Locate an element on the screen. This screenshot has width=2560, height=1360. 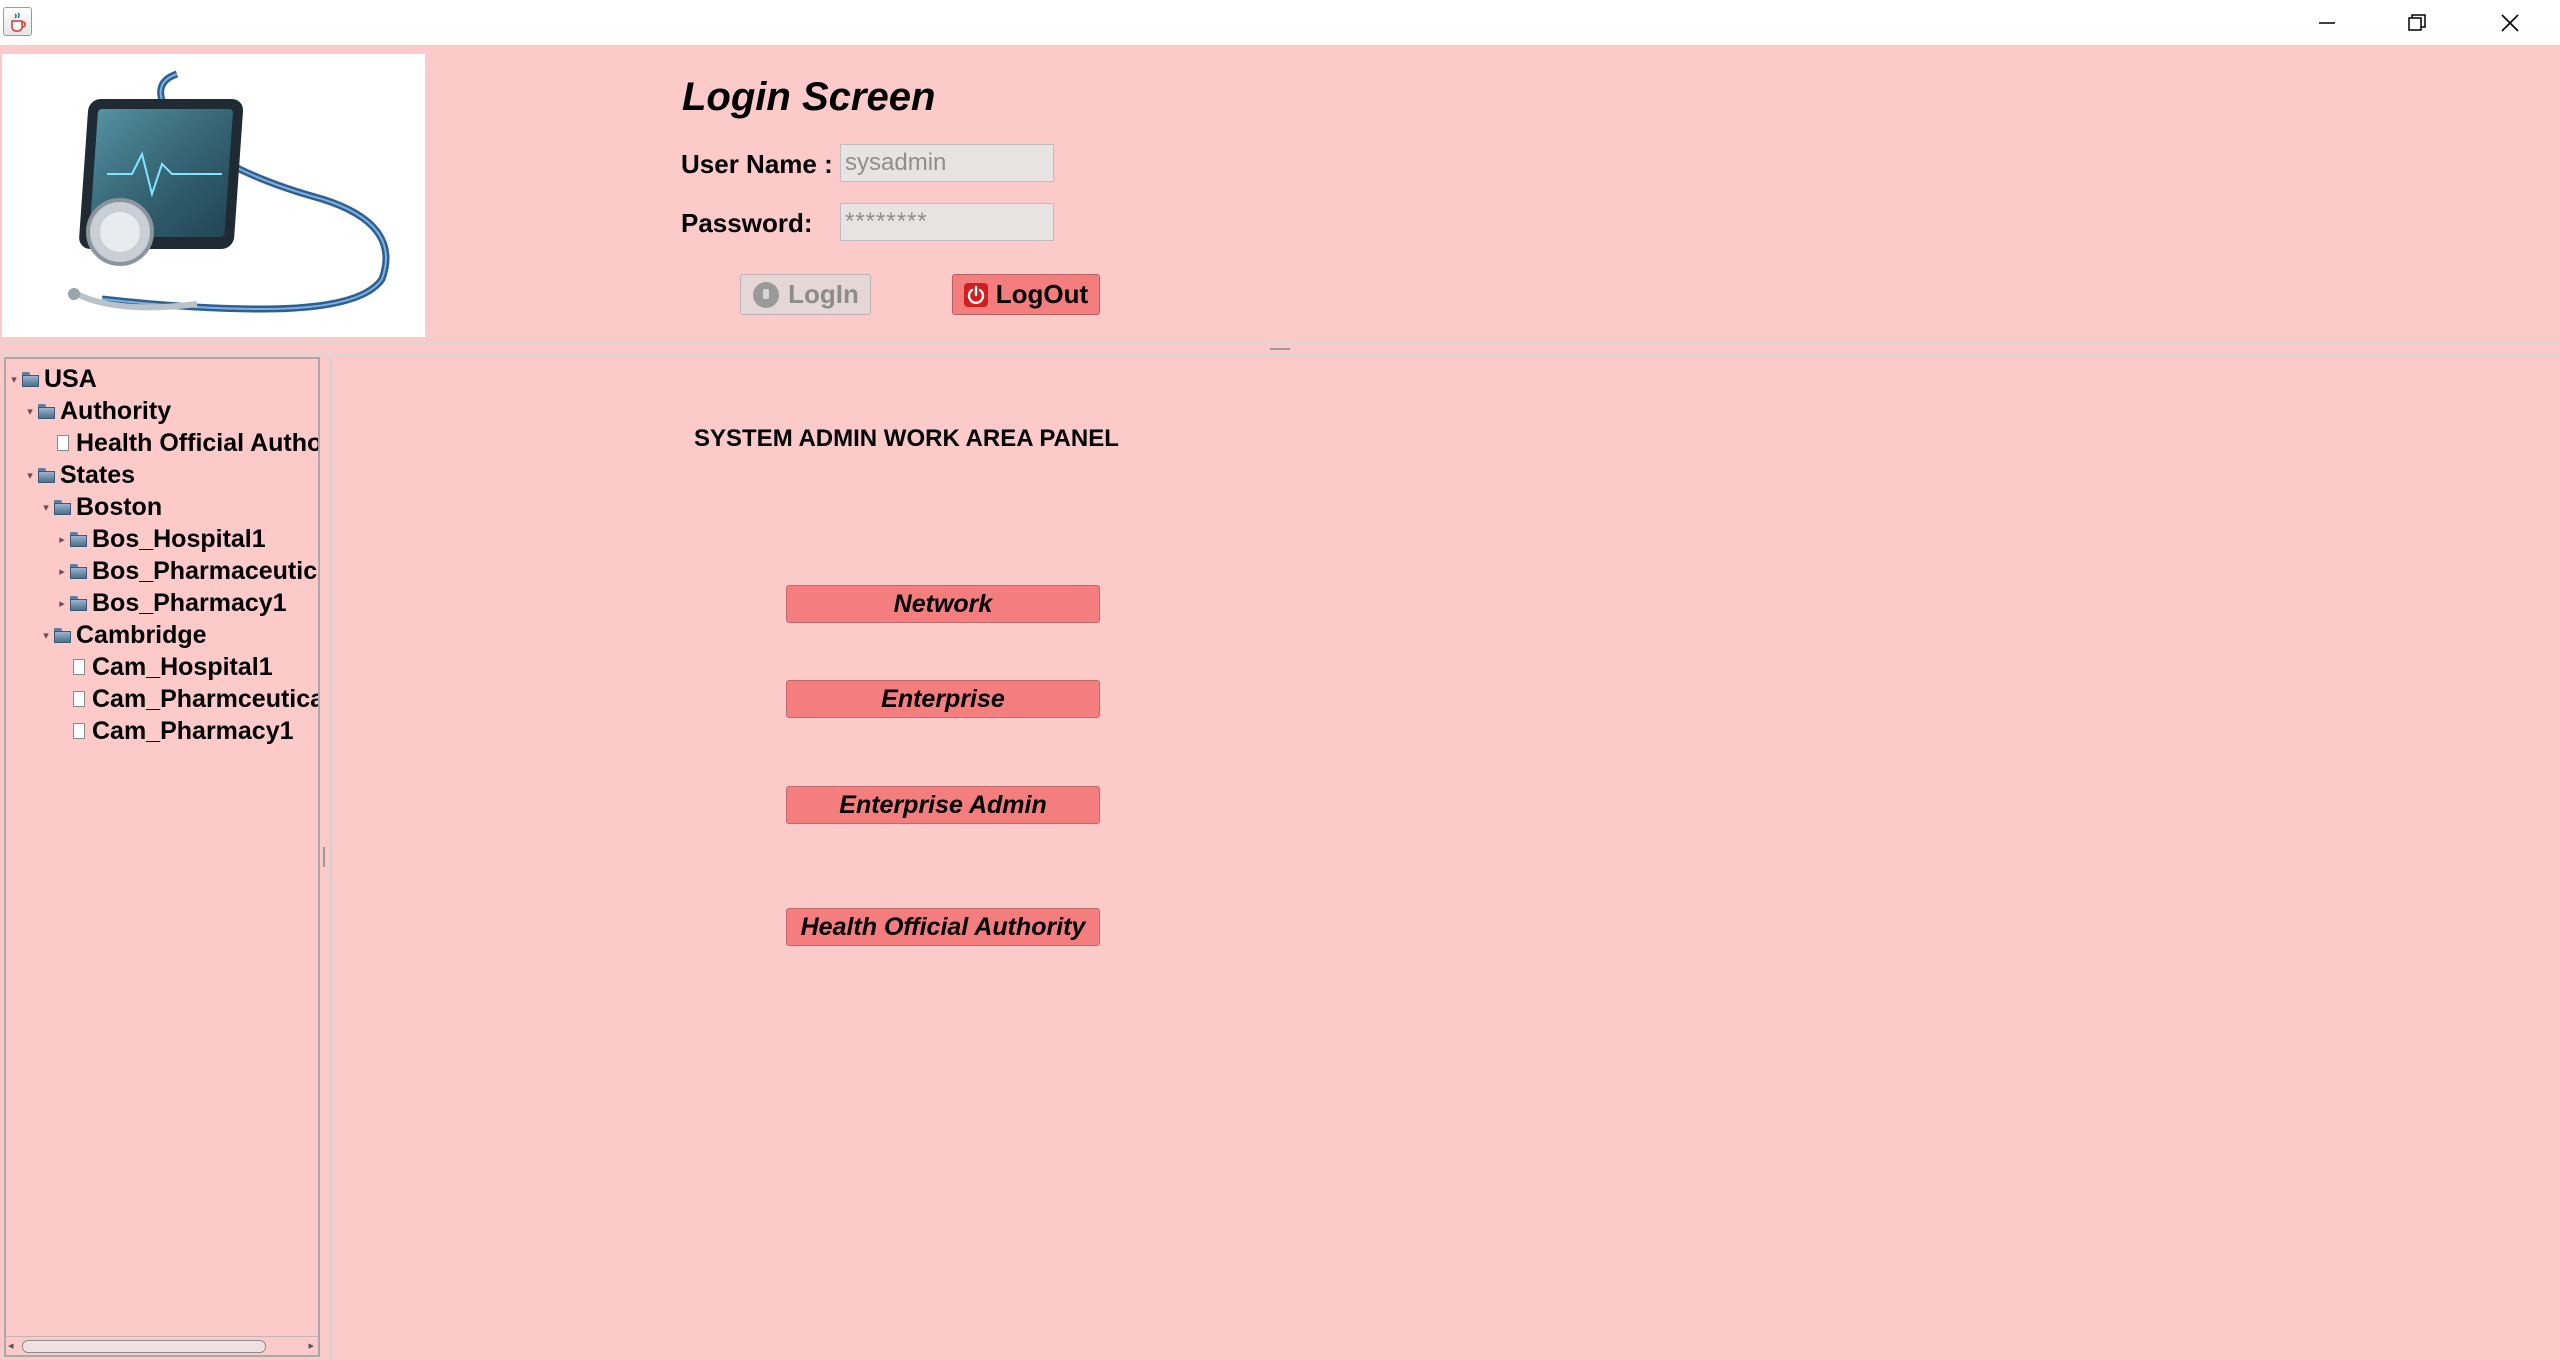
tree-node: ▾ USA is located at coordinates (52, 379).